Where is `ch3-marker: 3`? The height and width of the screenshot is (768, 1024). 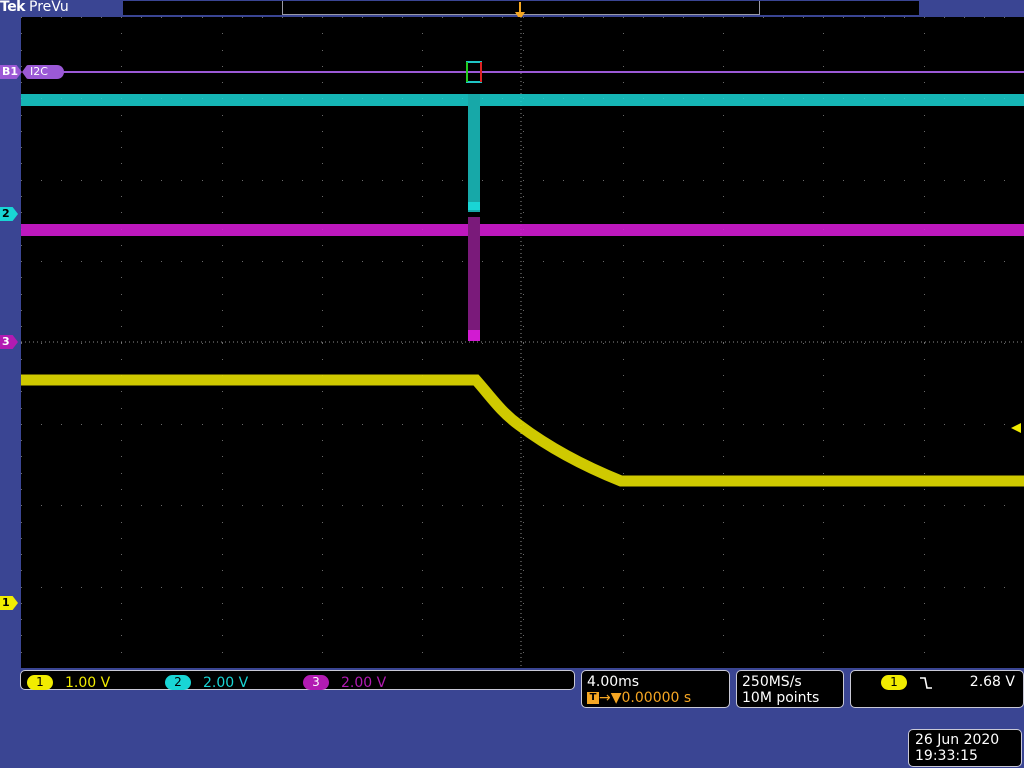
ch3-marker: 3 is located at coordinates (9, 342).